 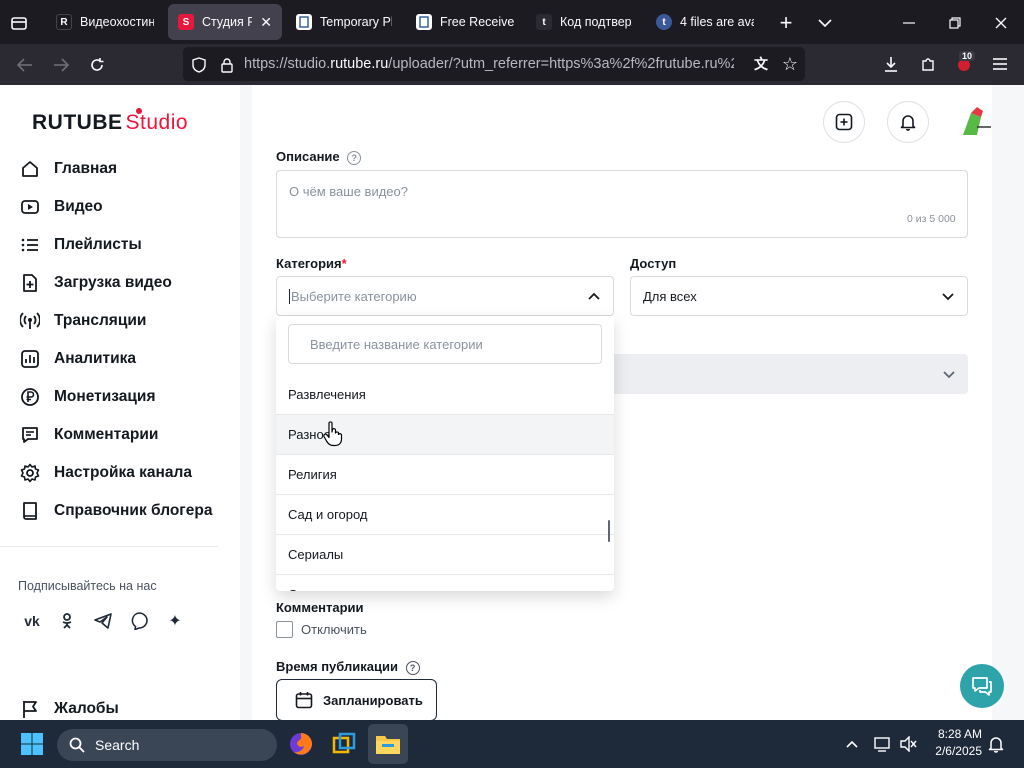 I want to click on taskbar-search: Search, so click(x=167, y=745).